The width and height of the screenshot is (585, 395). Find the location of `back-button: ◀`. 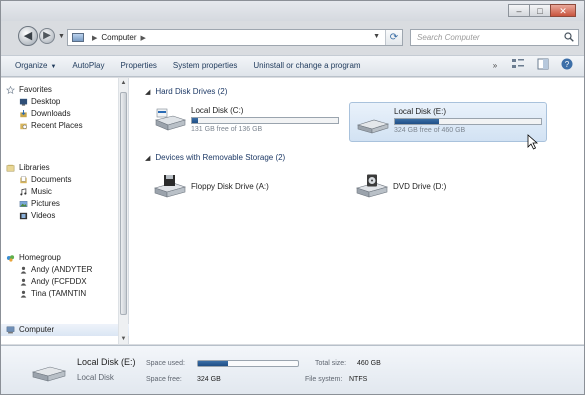

back-button: ◀ is located at coordinates (28, 36).